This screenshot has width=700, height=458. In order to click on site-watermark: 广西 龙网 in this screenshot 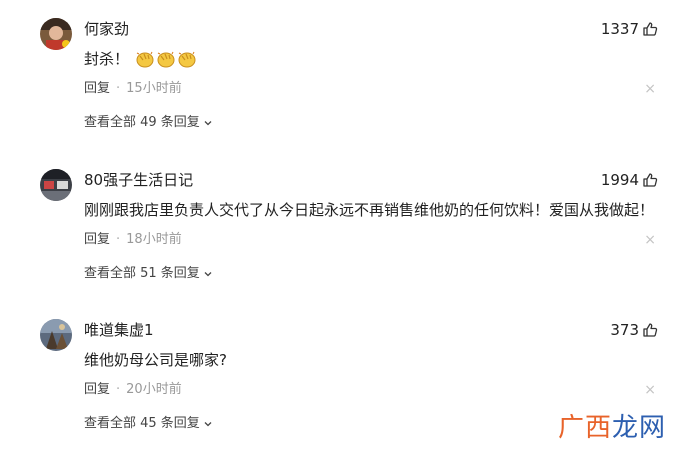, I will do `click(612, 425)`.